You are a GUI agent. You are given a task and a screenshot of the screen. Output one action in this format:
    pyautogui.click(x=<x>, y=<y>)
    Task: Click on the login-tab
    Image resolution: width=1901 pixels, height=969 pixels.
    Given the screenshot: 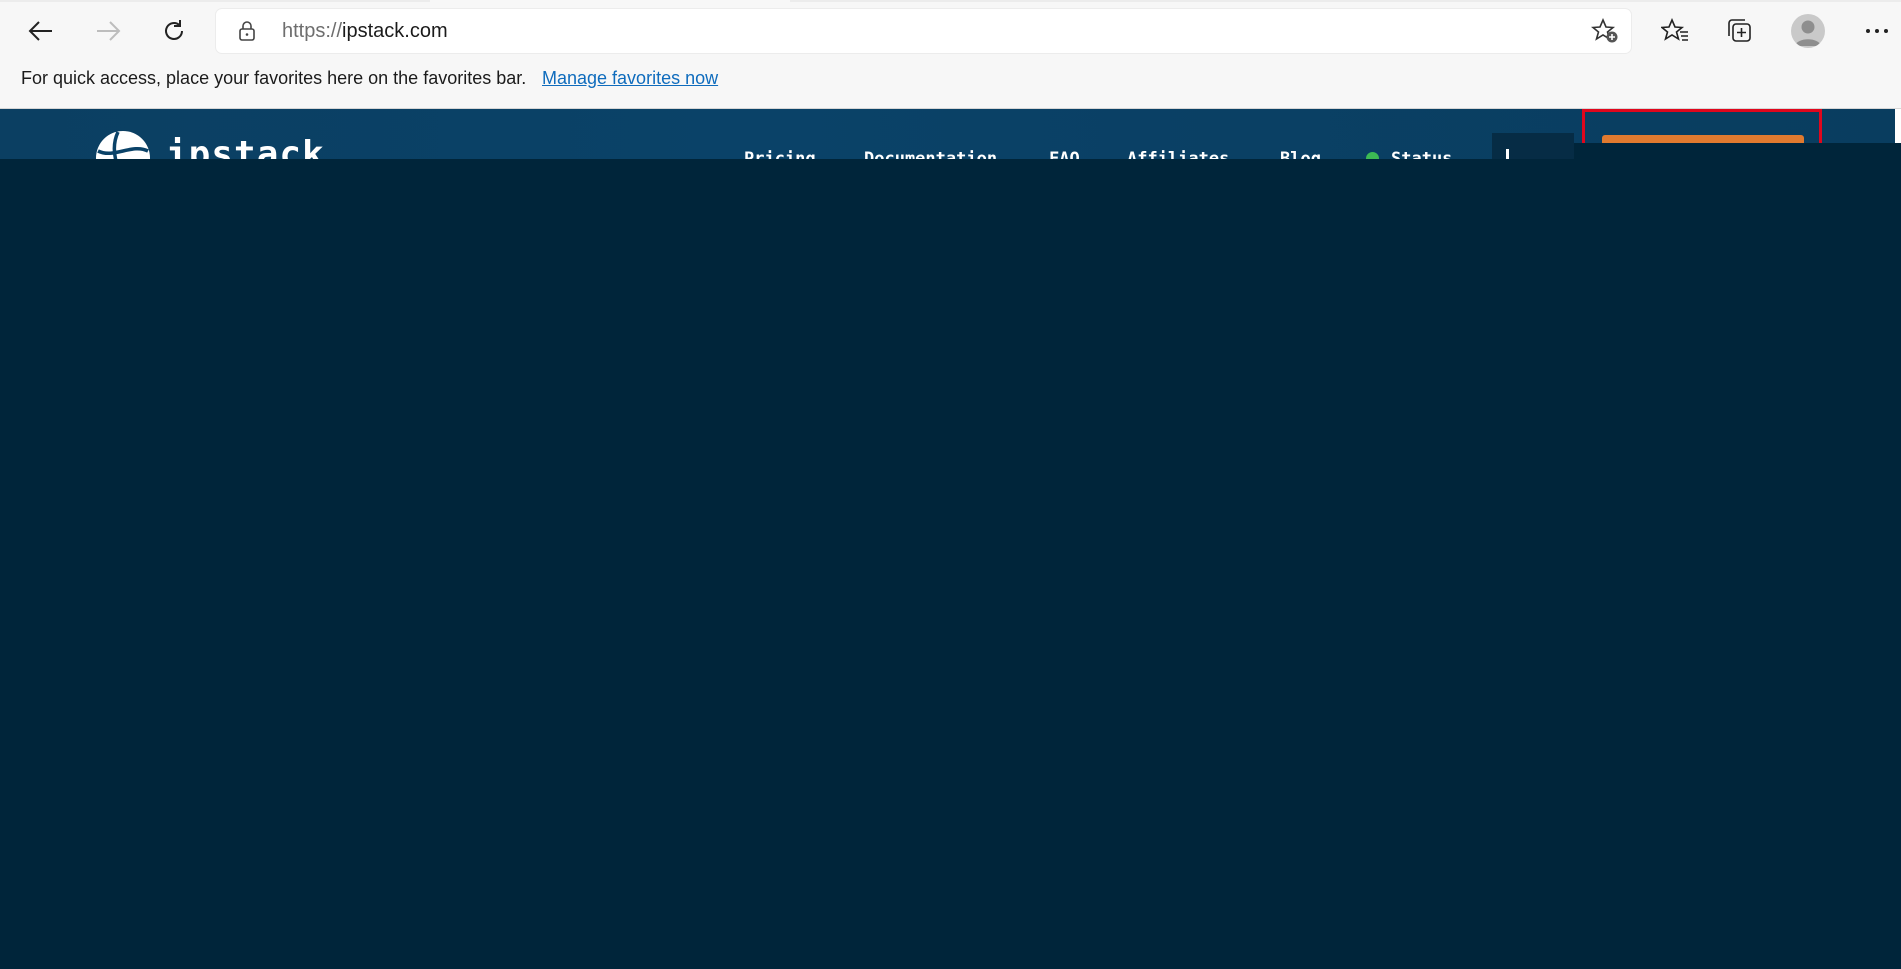 What is the action you would take?
    pyautogui.click(x=1533, y=146)
    